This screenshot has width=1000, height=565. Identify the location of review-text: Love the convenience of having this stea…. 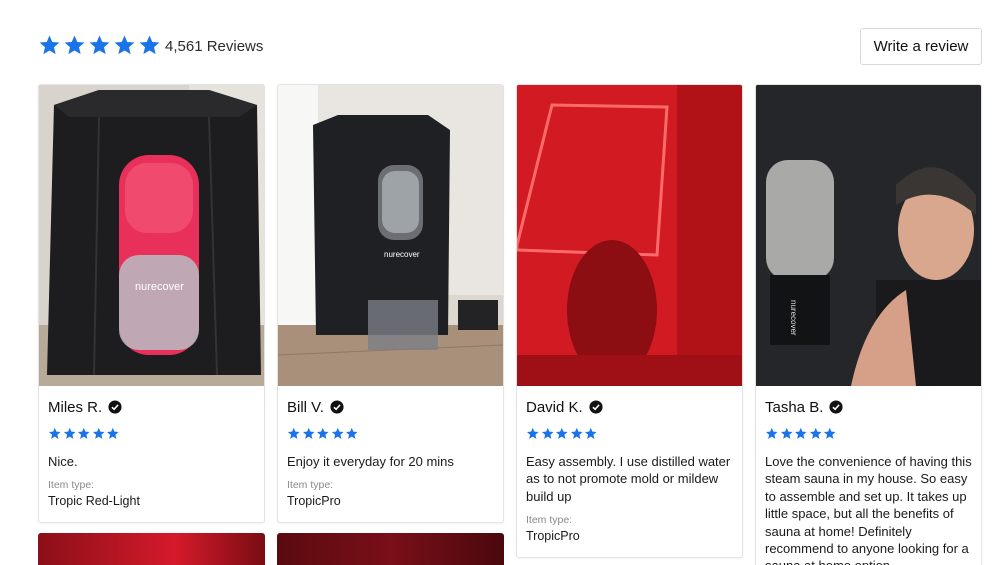
(868, 509).